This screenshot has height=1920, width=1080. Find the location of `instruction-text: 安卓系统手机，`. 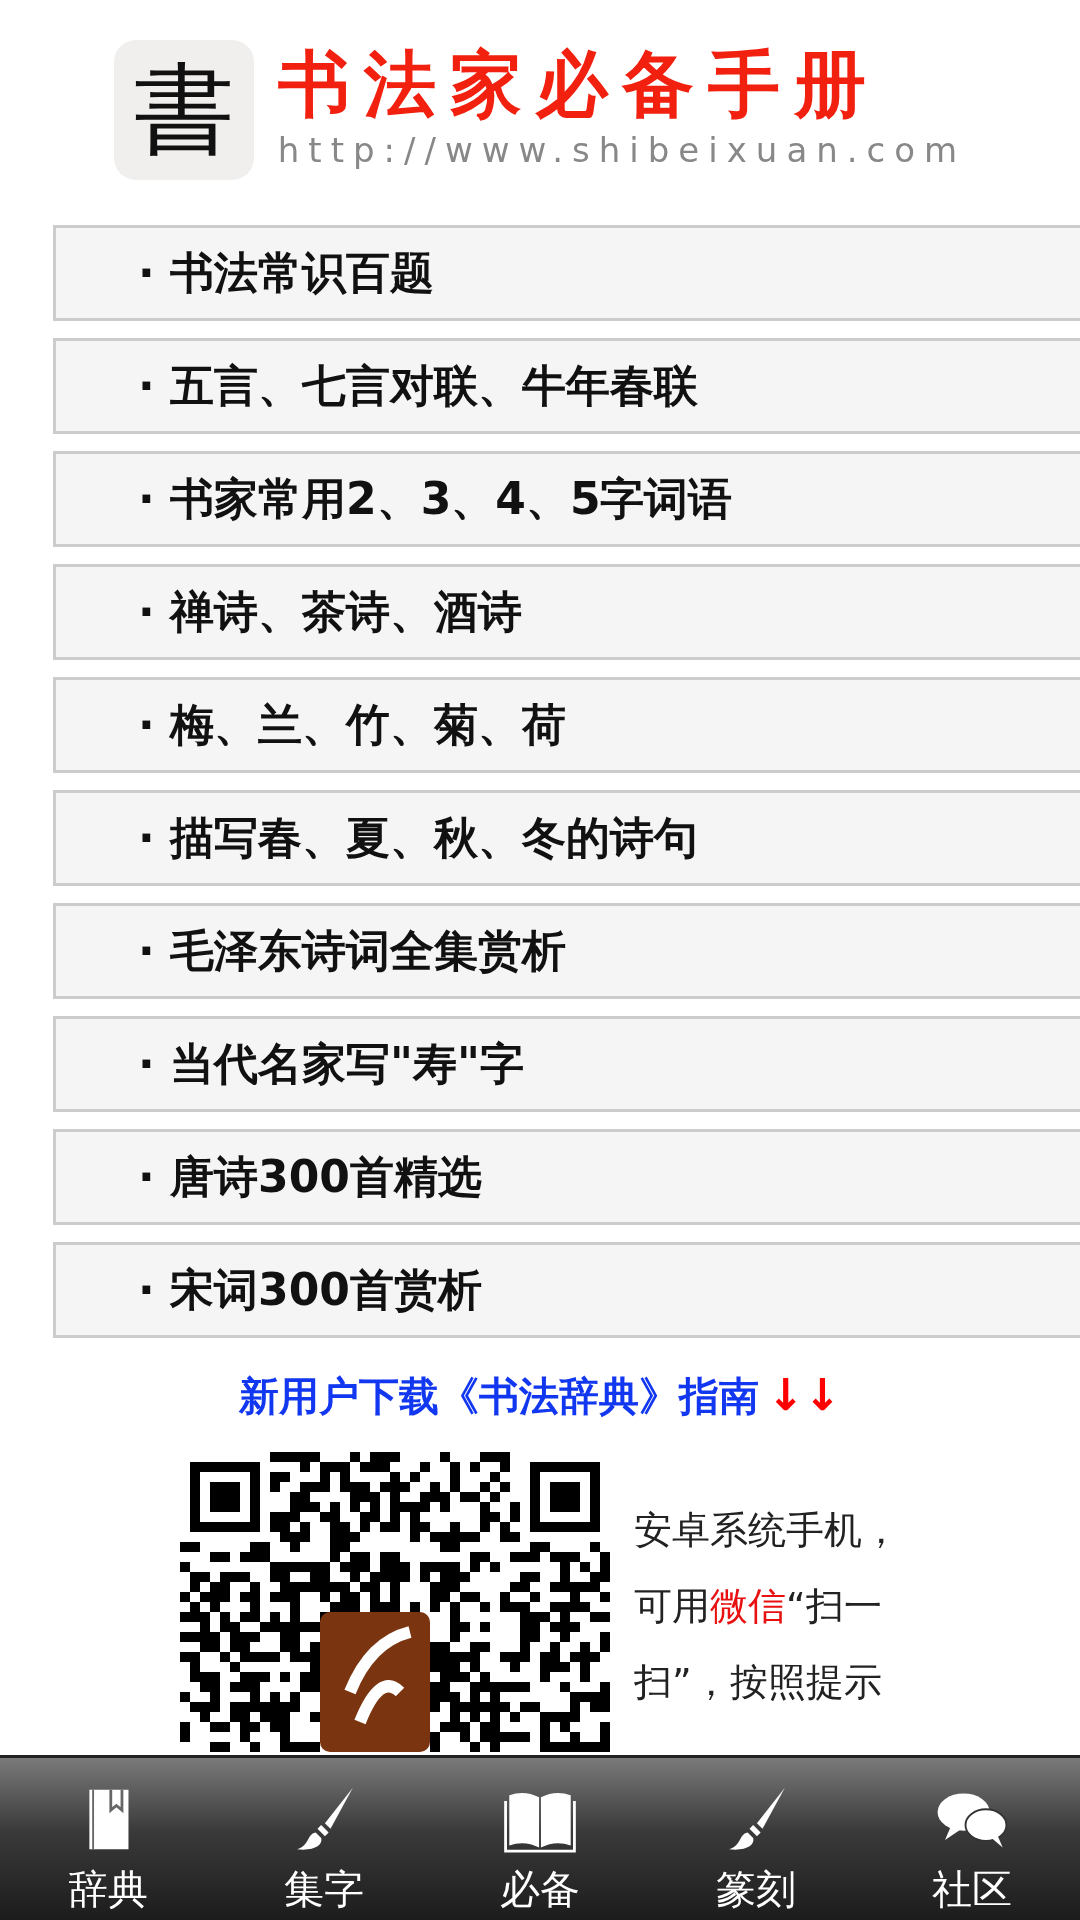

instruction-text: 安卓系统手机， is located at coordinates (767, 1530).